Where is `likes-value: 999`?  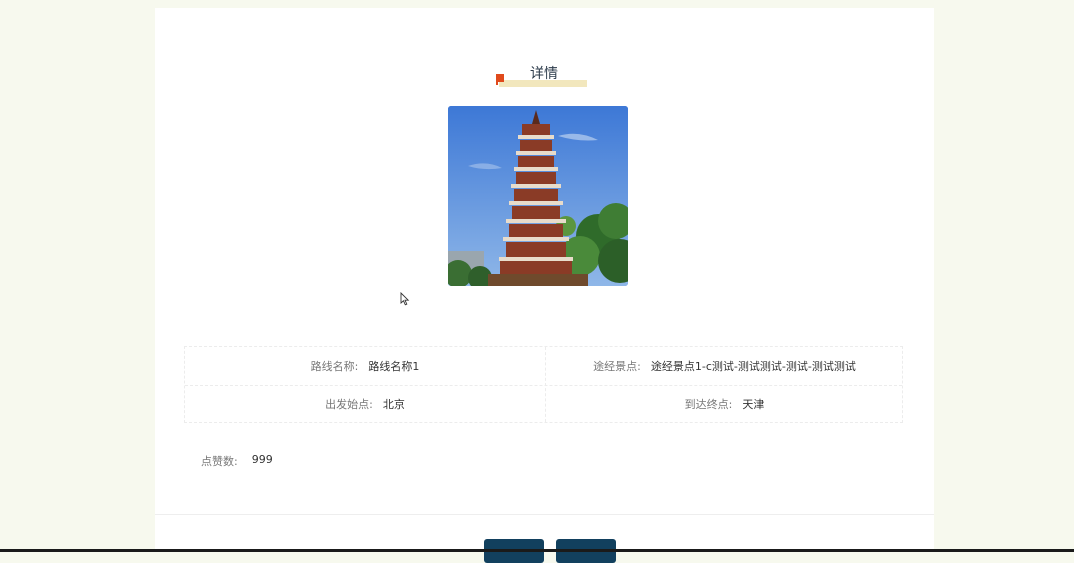
likes-value: 999 is located at coordinates (262, 459).